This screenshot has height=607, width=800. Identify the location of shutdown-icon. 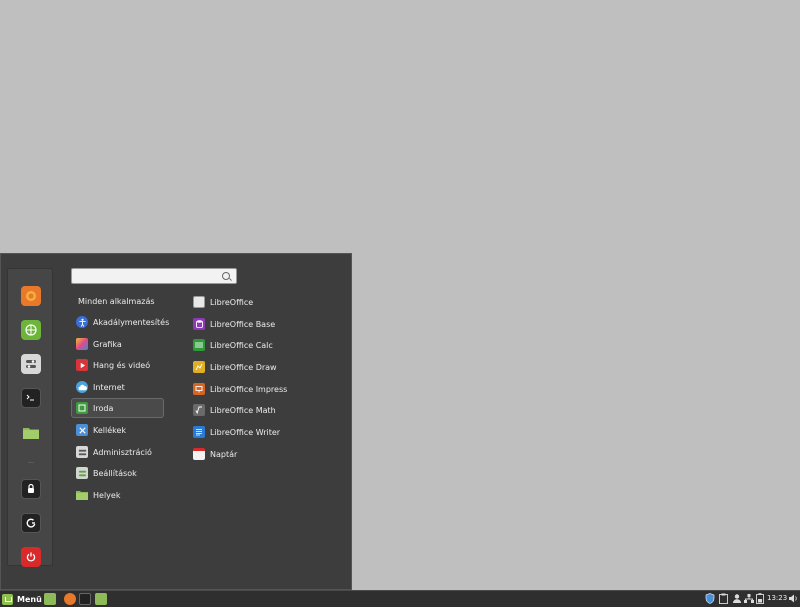
(31, 557).